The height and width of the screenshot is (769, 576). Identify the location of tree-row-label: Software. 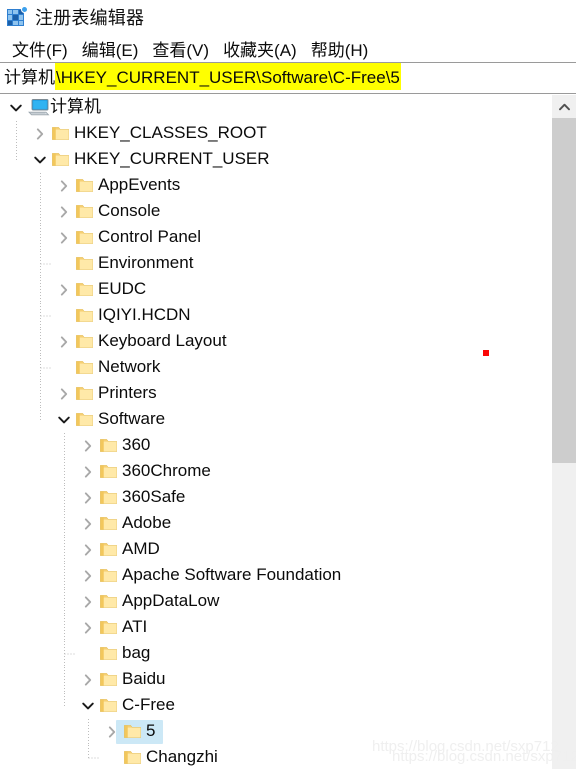
(132, 418).